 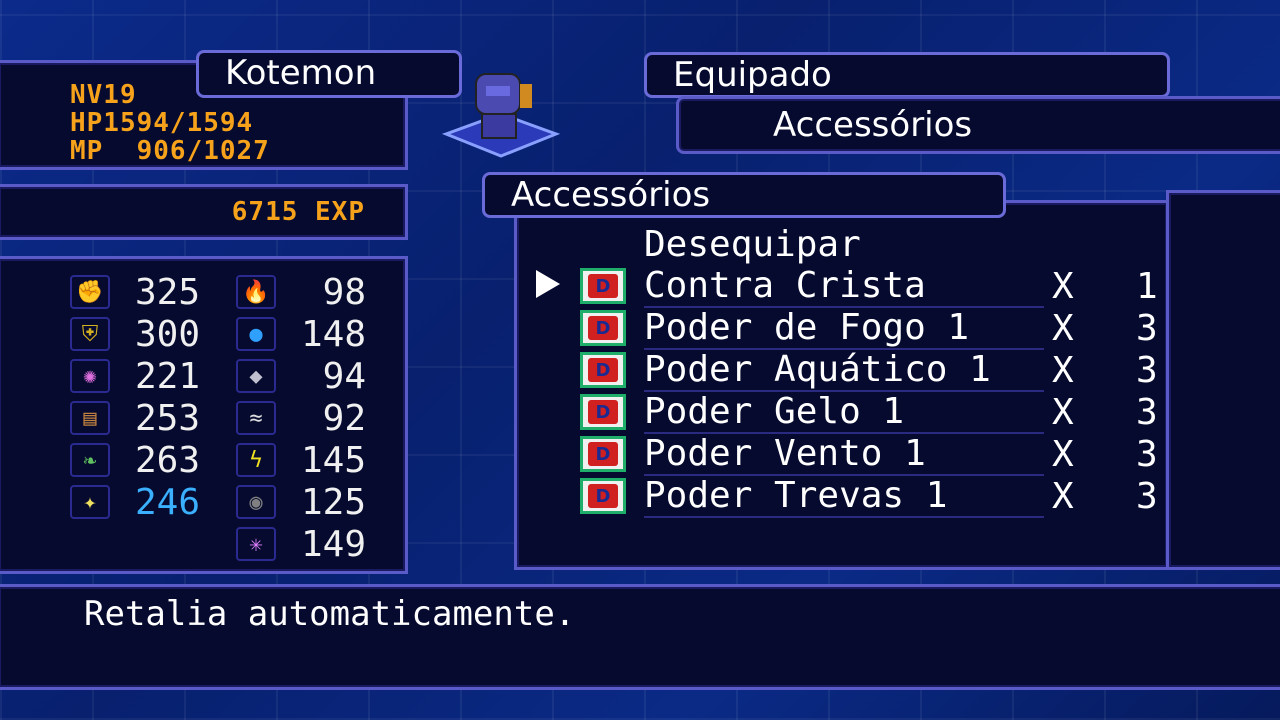 I want to click on hp-text: HP1594/1594, so click(x=162, y=123).